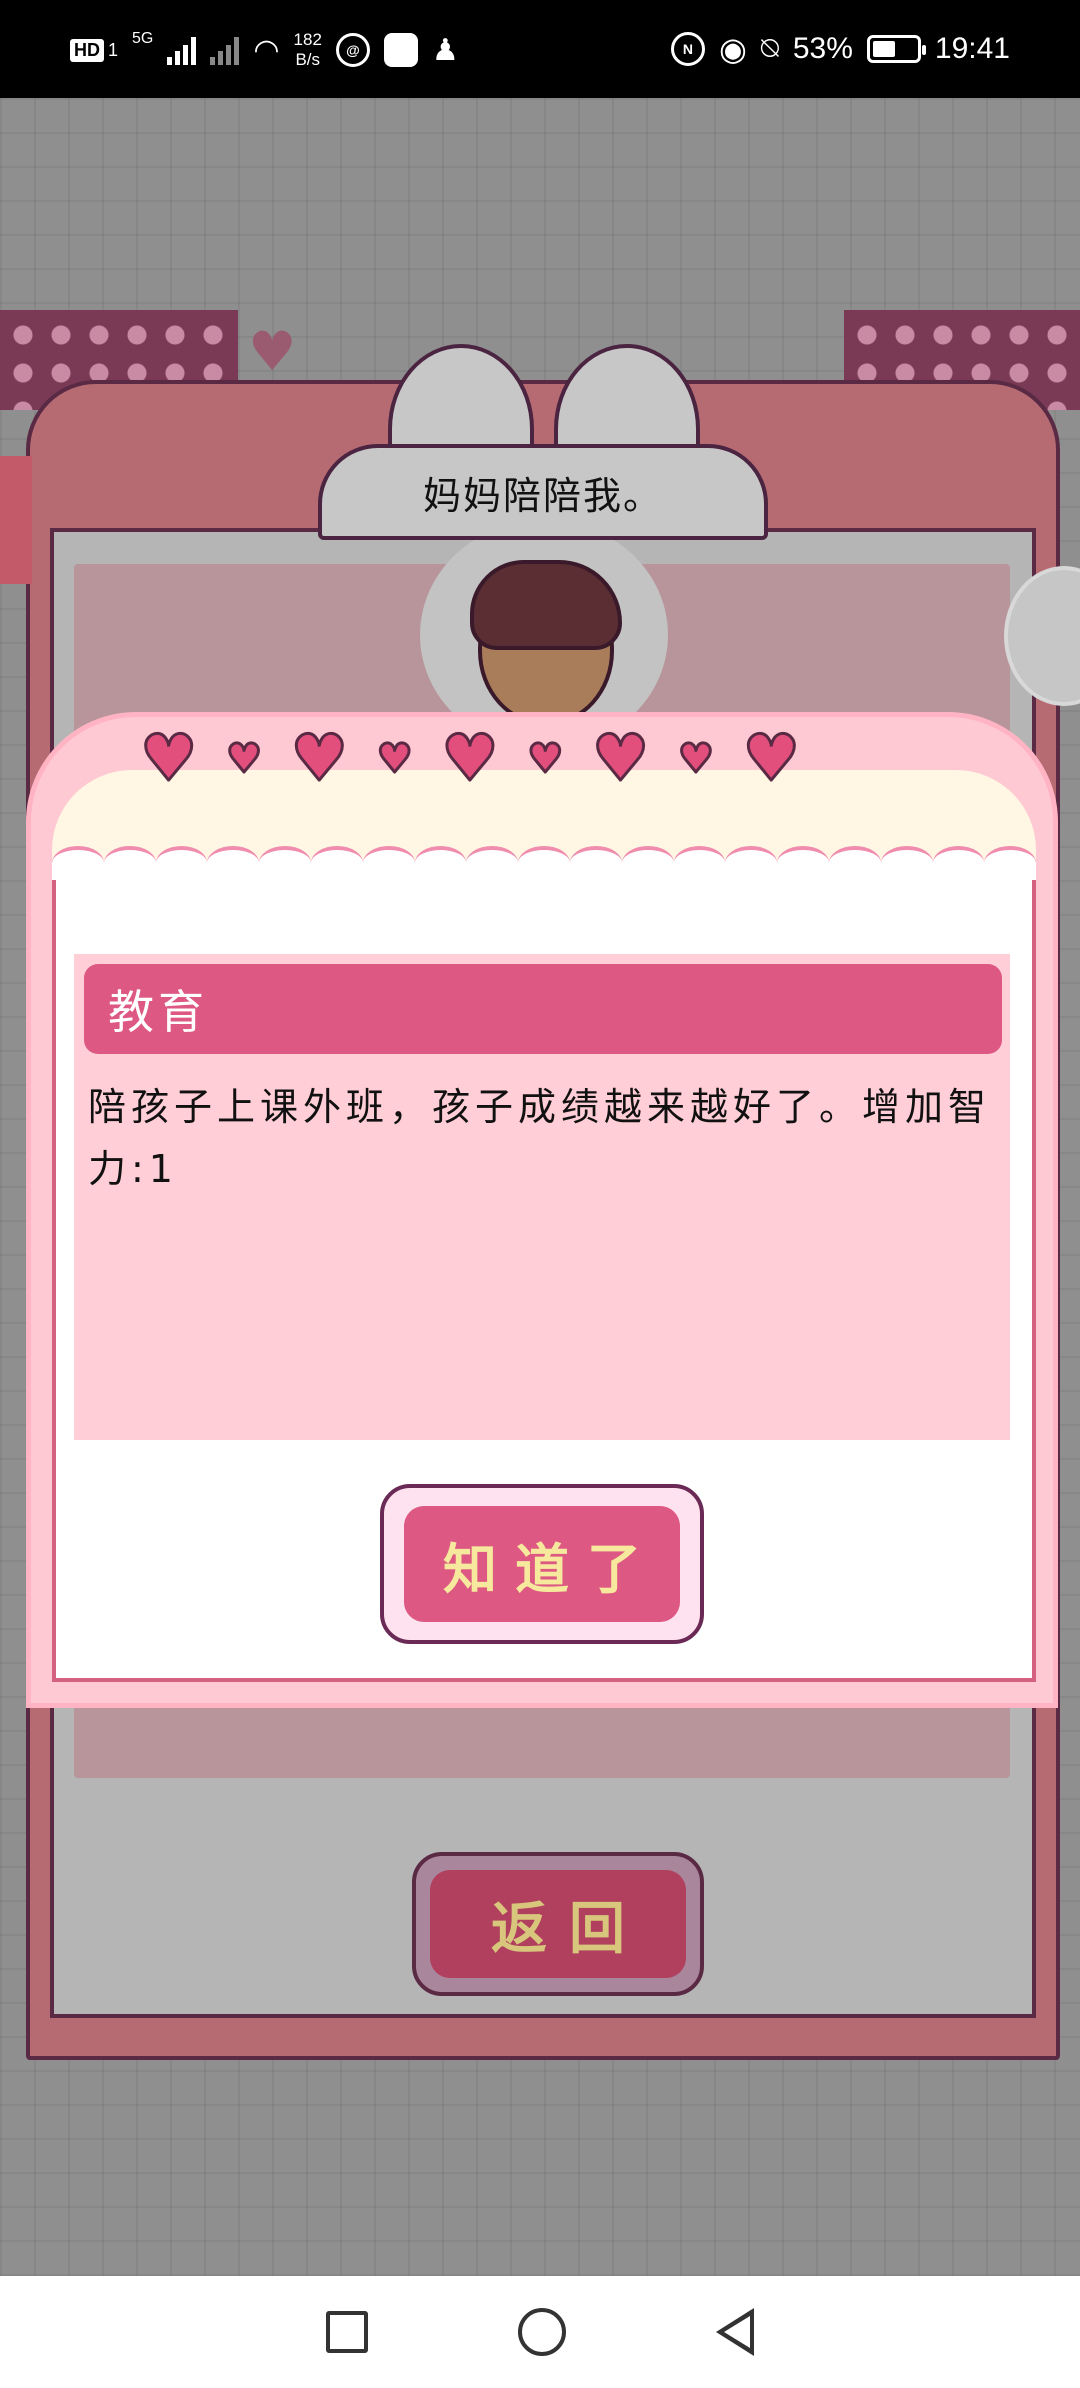 The width and height of the screenshot is (1080, 2388). Describe the element at coordinates (542, 495) in the screenshot. I see `speech-text: 妈妈陪陪我。` at that location.